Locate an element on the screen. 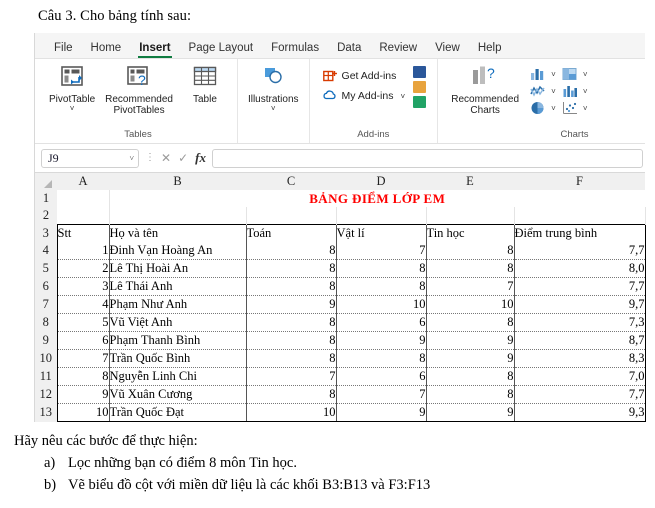 This screenshot has height=508, width=655. my-add-ins-button: My Add-ins ˅ is located at coordinates (364, 96).